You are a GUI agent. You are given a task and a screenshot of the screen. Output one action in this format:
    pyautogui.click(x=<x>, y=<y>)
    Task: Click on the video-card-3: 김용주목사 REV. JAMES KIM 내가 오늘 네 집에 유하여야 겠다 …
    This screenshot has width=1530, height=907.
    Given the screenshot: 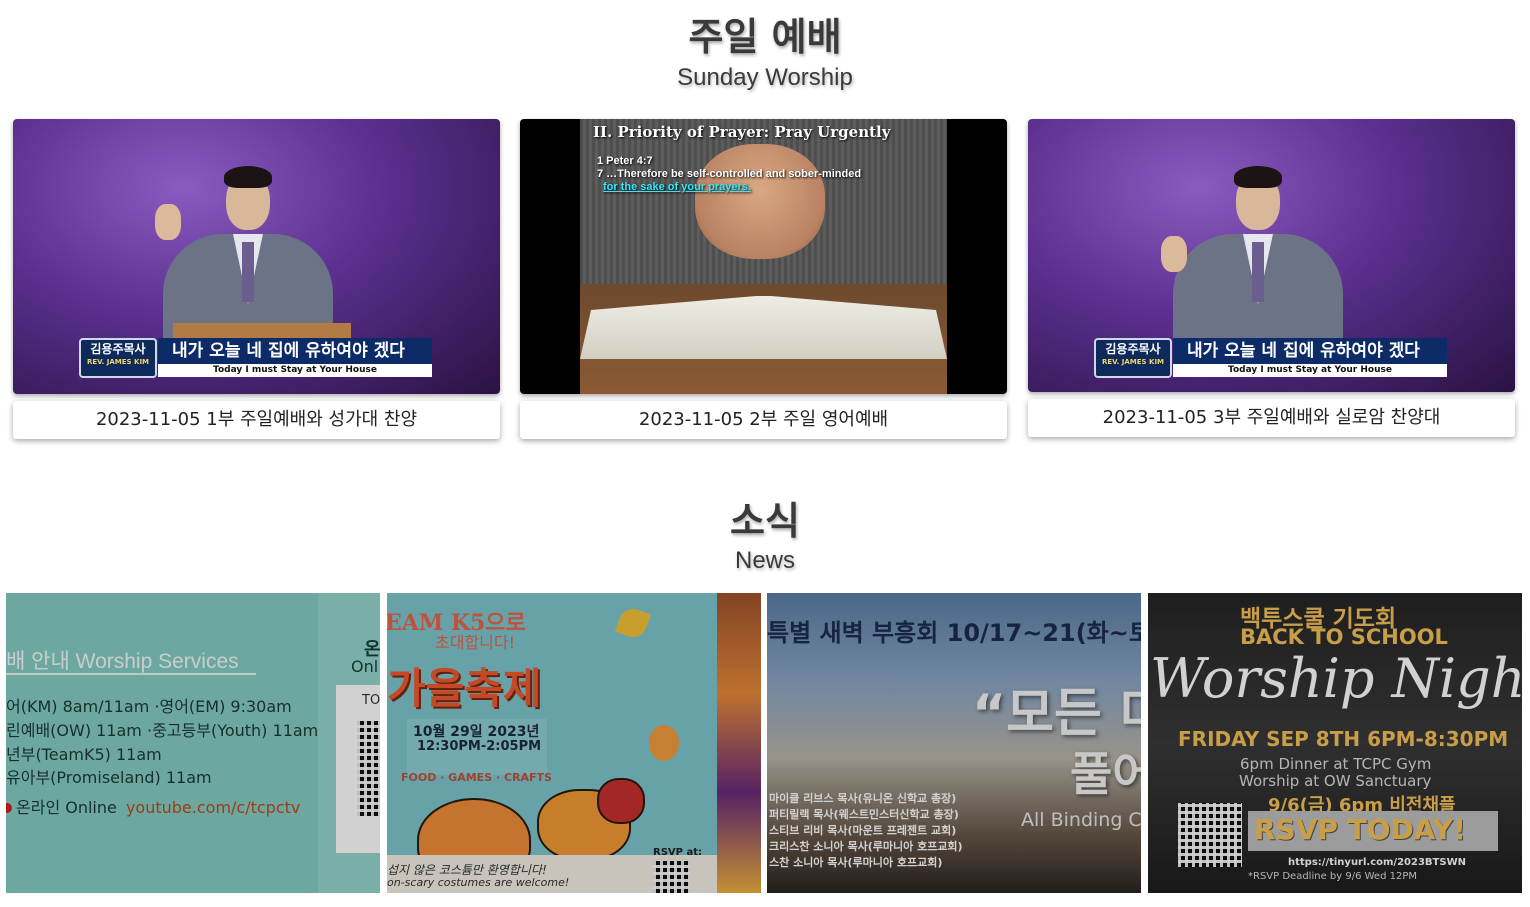 What is the action you would take?
    pyautogui.click(x=1271, y=278)
    